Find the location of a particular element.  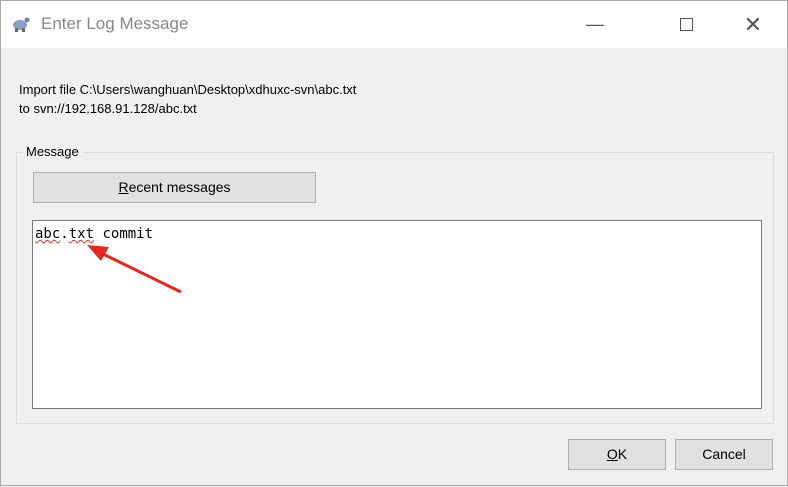

title-bar: Enter Log Message — ✕ is located at coordinates (394, 24).